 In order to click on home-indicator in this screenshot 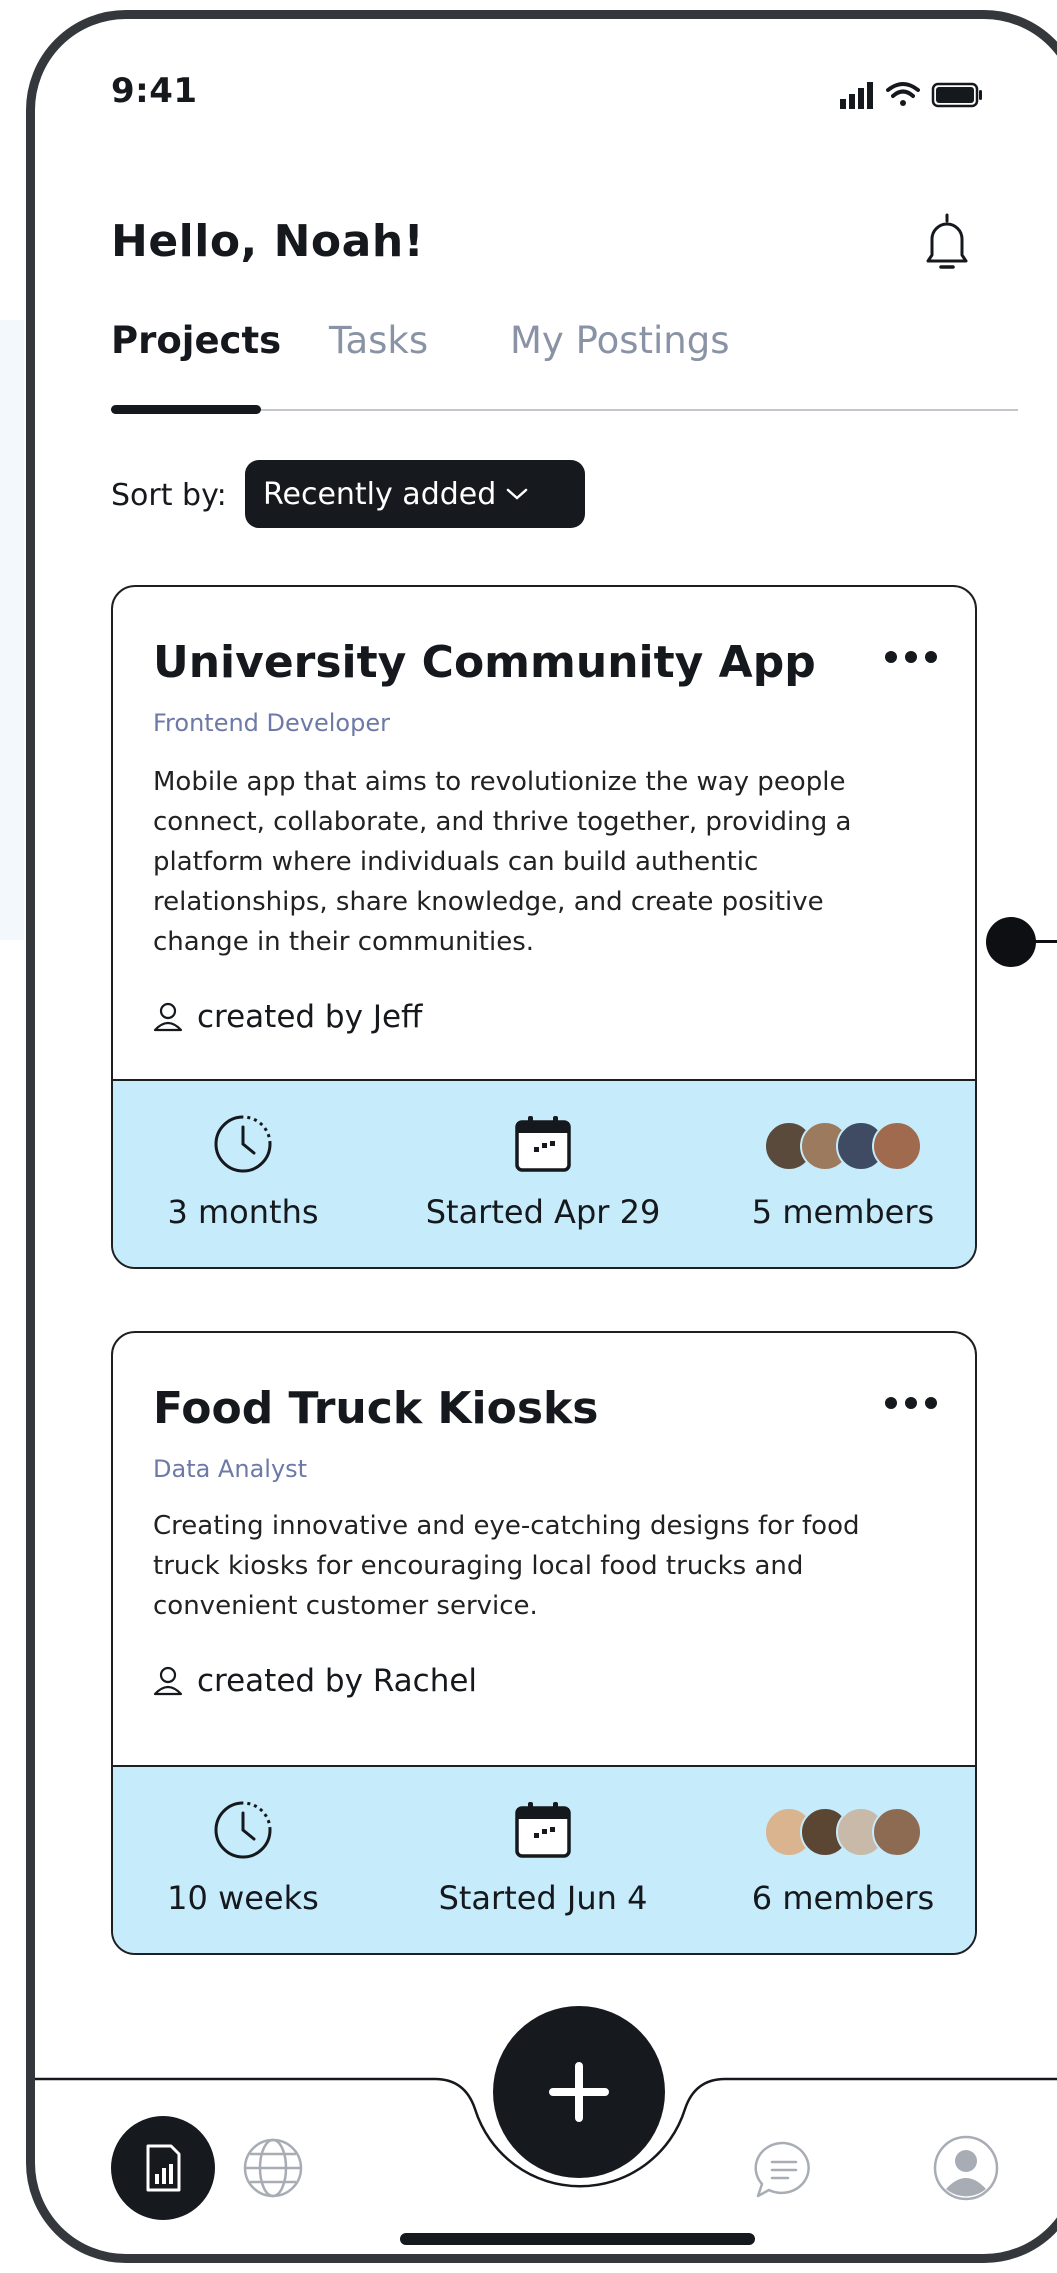, I will do `click(577, 2239)`.